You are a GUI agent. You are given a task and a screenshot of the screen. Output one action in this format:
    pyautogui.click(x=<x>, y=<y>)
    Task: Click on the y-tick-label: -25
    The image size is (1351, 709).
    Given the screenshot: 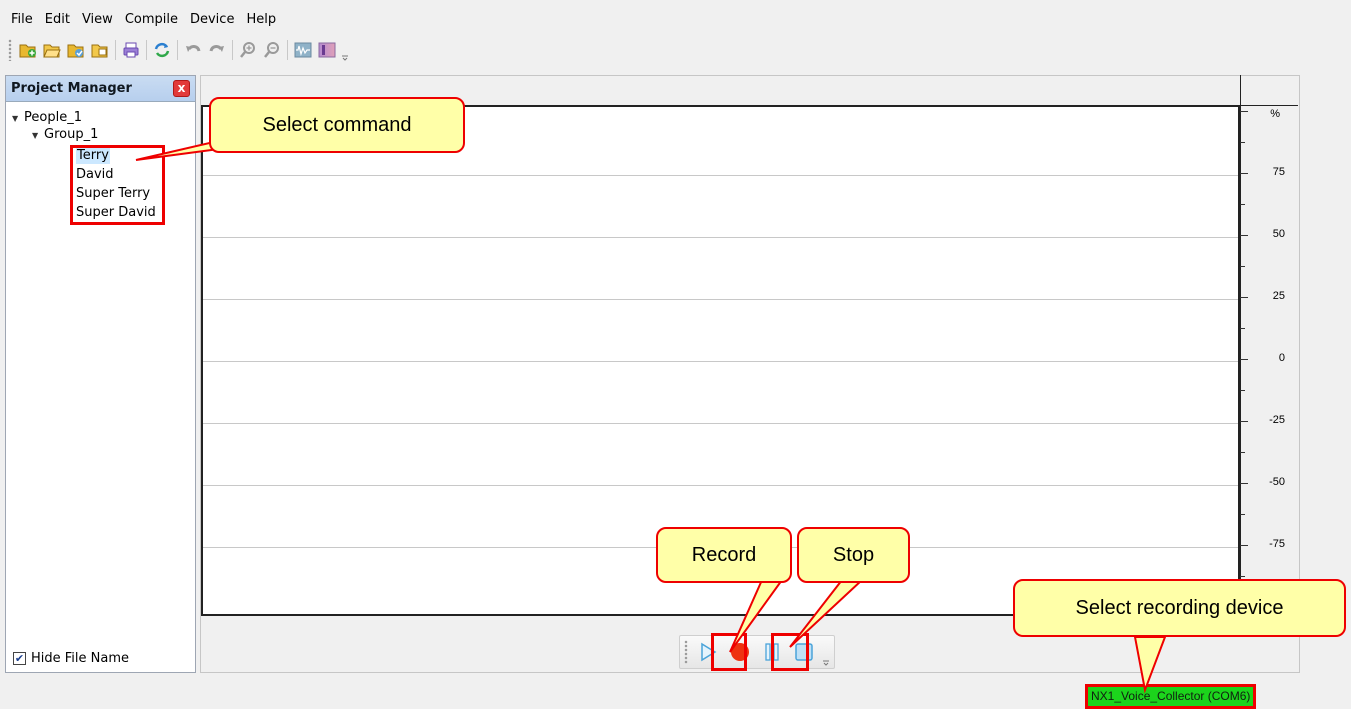 What is the action you would take?
    pyautogui.click(x=1277, y=420)
    